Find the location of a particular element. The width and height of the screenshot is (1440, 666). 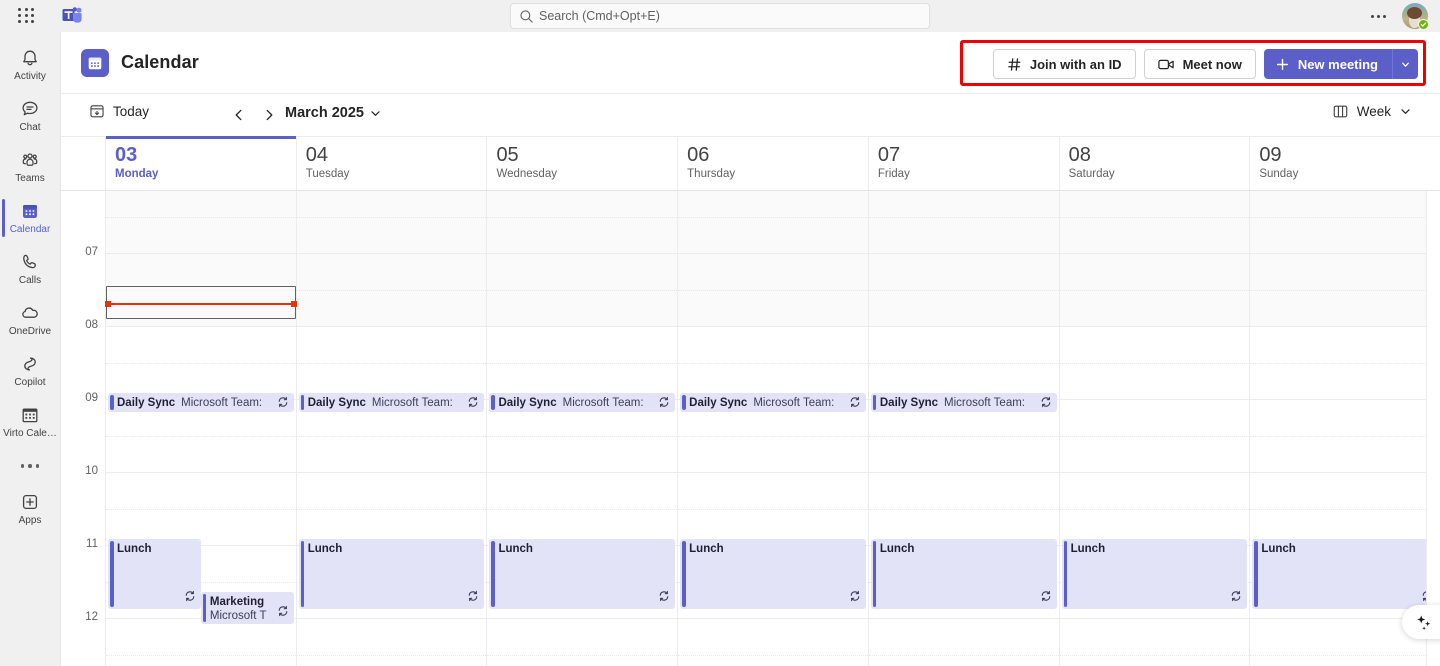

search-icon is located at coordinates (526, 16).